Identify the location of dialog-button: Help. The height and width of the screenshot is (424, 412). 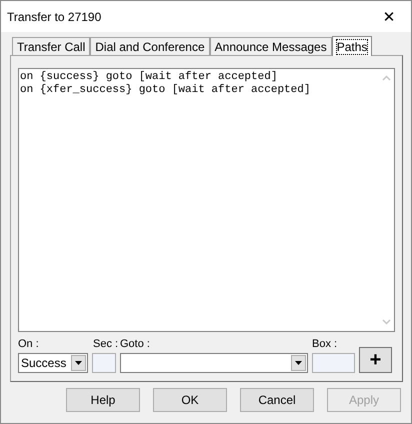
(103, 400).